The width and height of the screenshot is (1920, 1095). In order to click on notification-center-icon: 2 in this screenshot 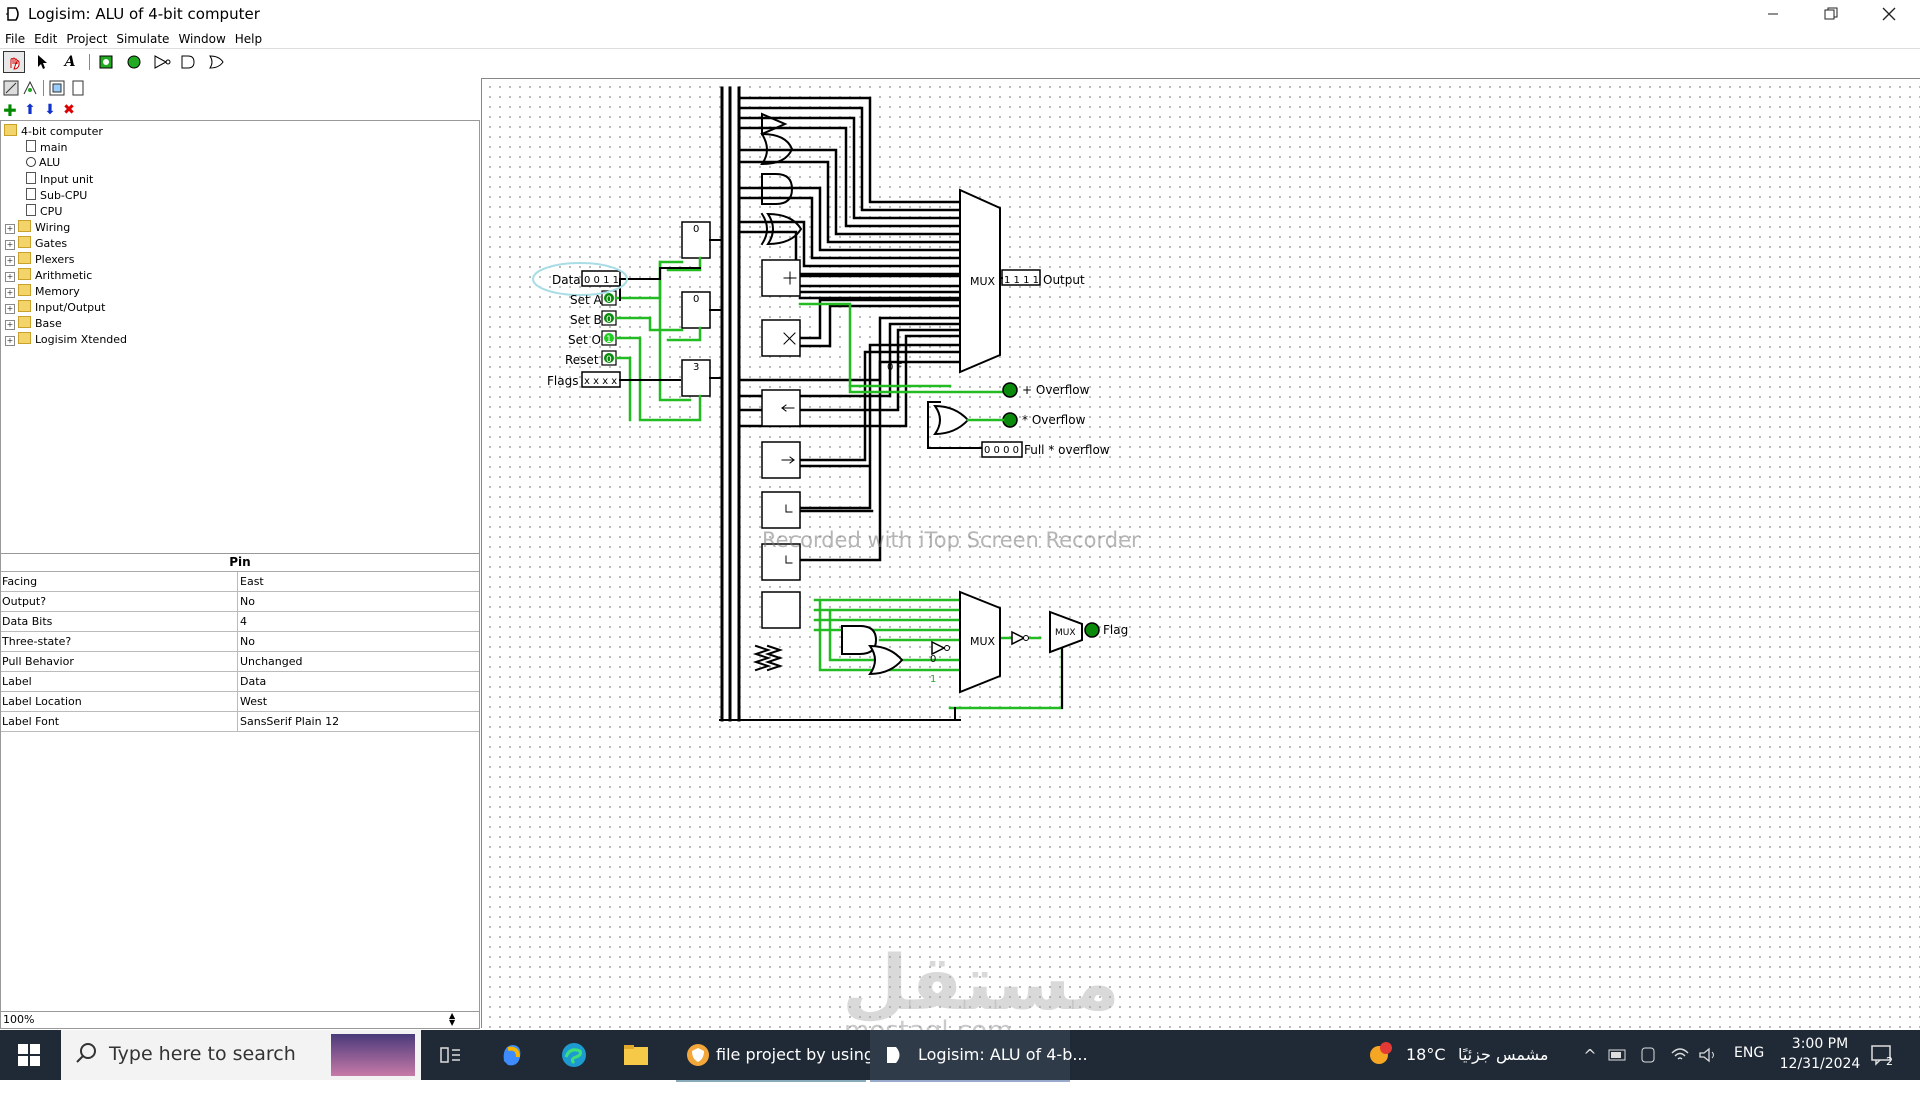, I will do `click(1882, 1055)`.